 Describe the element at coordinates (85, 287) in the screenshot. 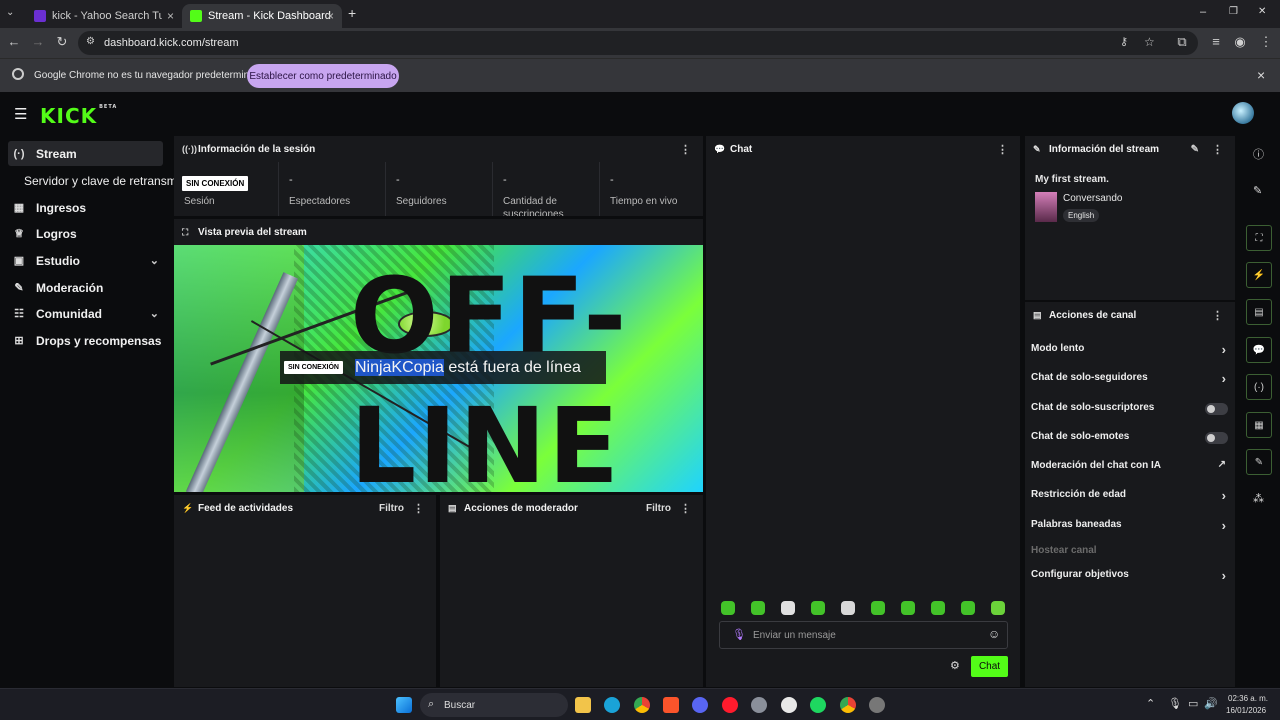

I see `sidebar-item-moderacion: ✎ Moderación` at that location.